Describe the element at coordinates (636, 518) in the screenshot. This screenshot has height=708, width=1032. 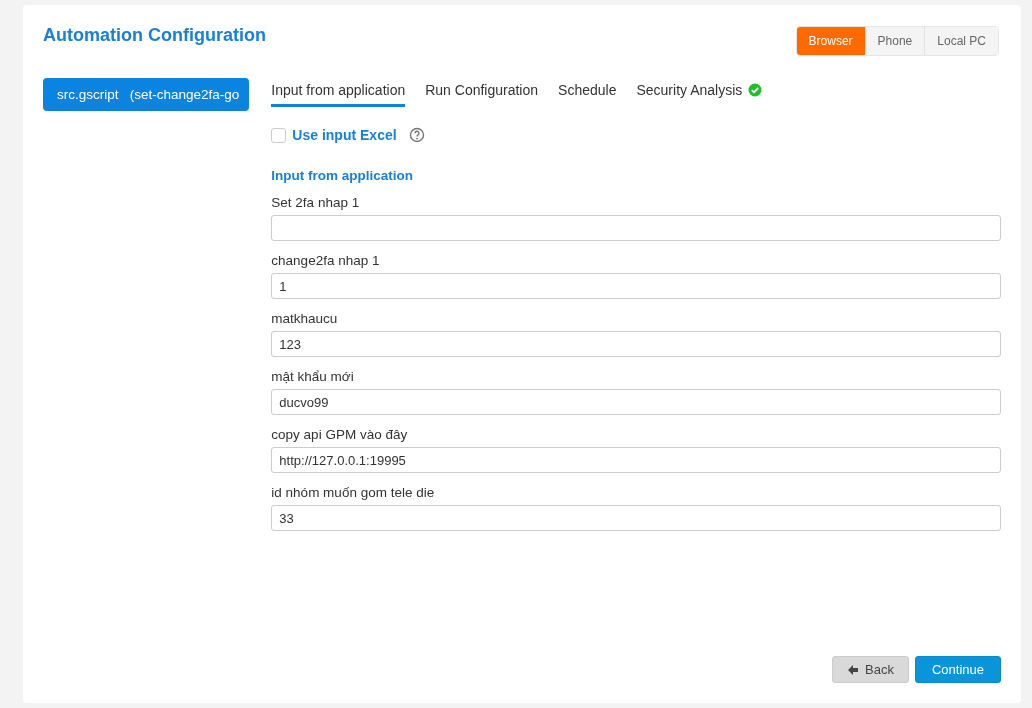
I see `input-field: 33` at that location.